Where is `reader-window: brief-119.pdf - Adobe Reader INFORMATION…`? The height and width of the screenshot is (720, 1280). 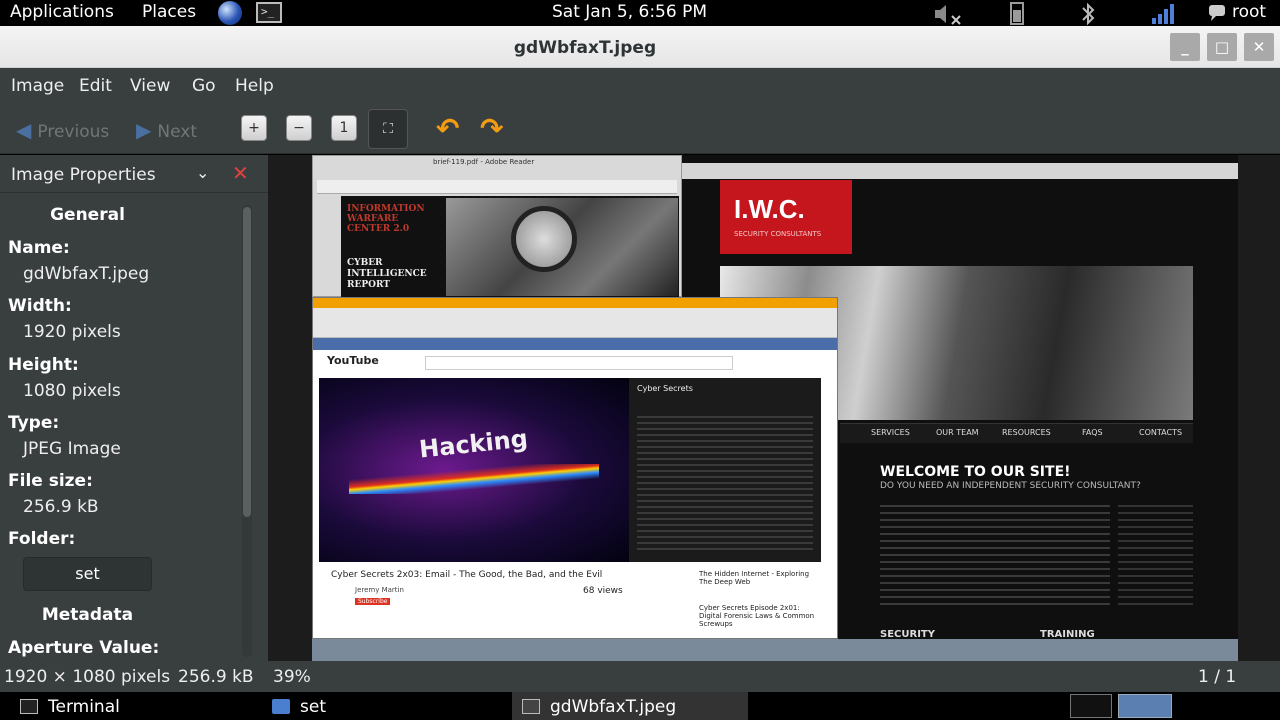
reader-window: brief-119.pdf - Adobe Reader INFORMATION… is located at coordinates (497, 226).